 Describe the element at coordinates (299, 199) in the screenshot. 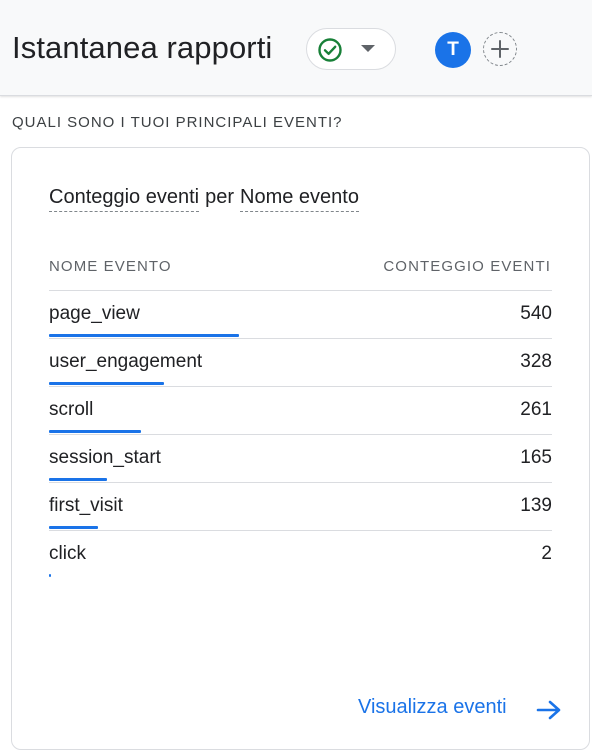

I see `dimension-selector: Nome evento` at that location.